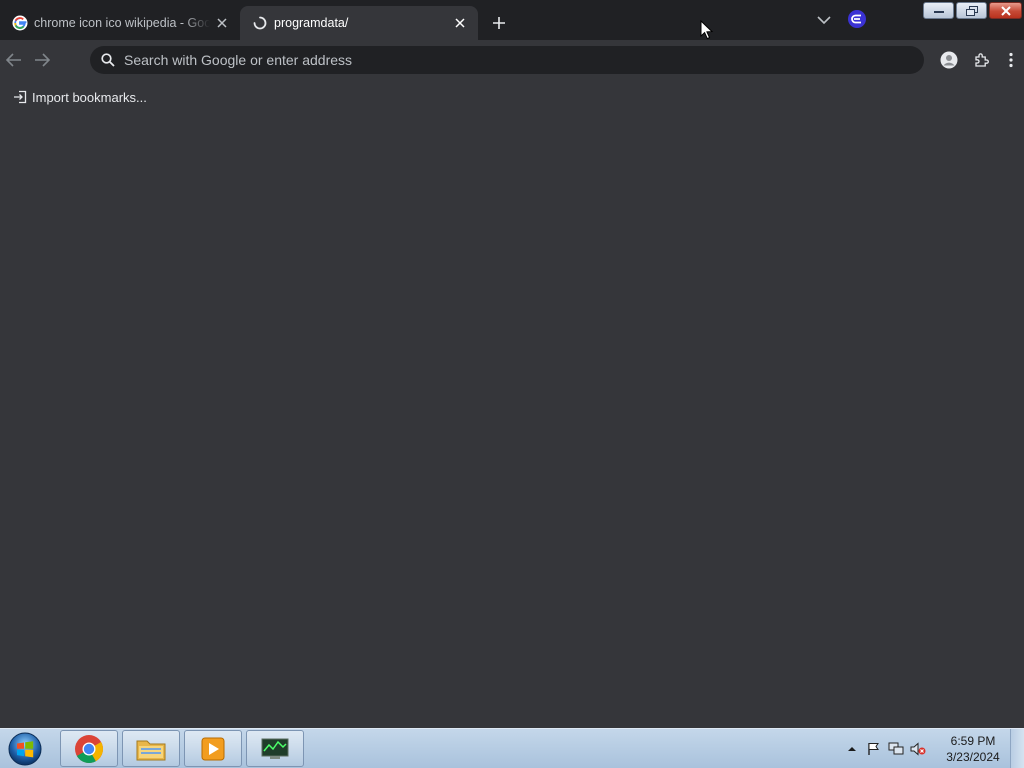 The height and width of the screenshot is (768, 1024). I want to click on network-monitor-icon, so click(275, 748).